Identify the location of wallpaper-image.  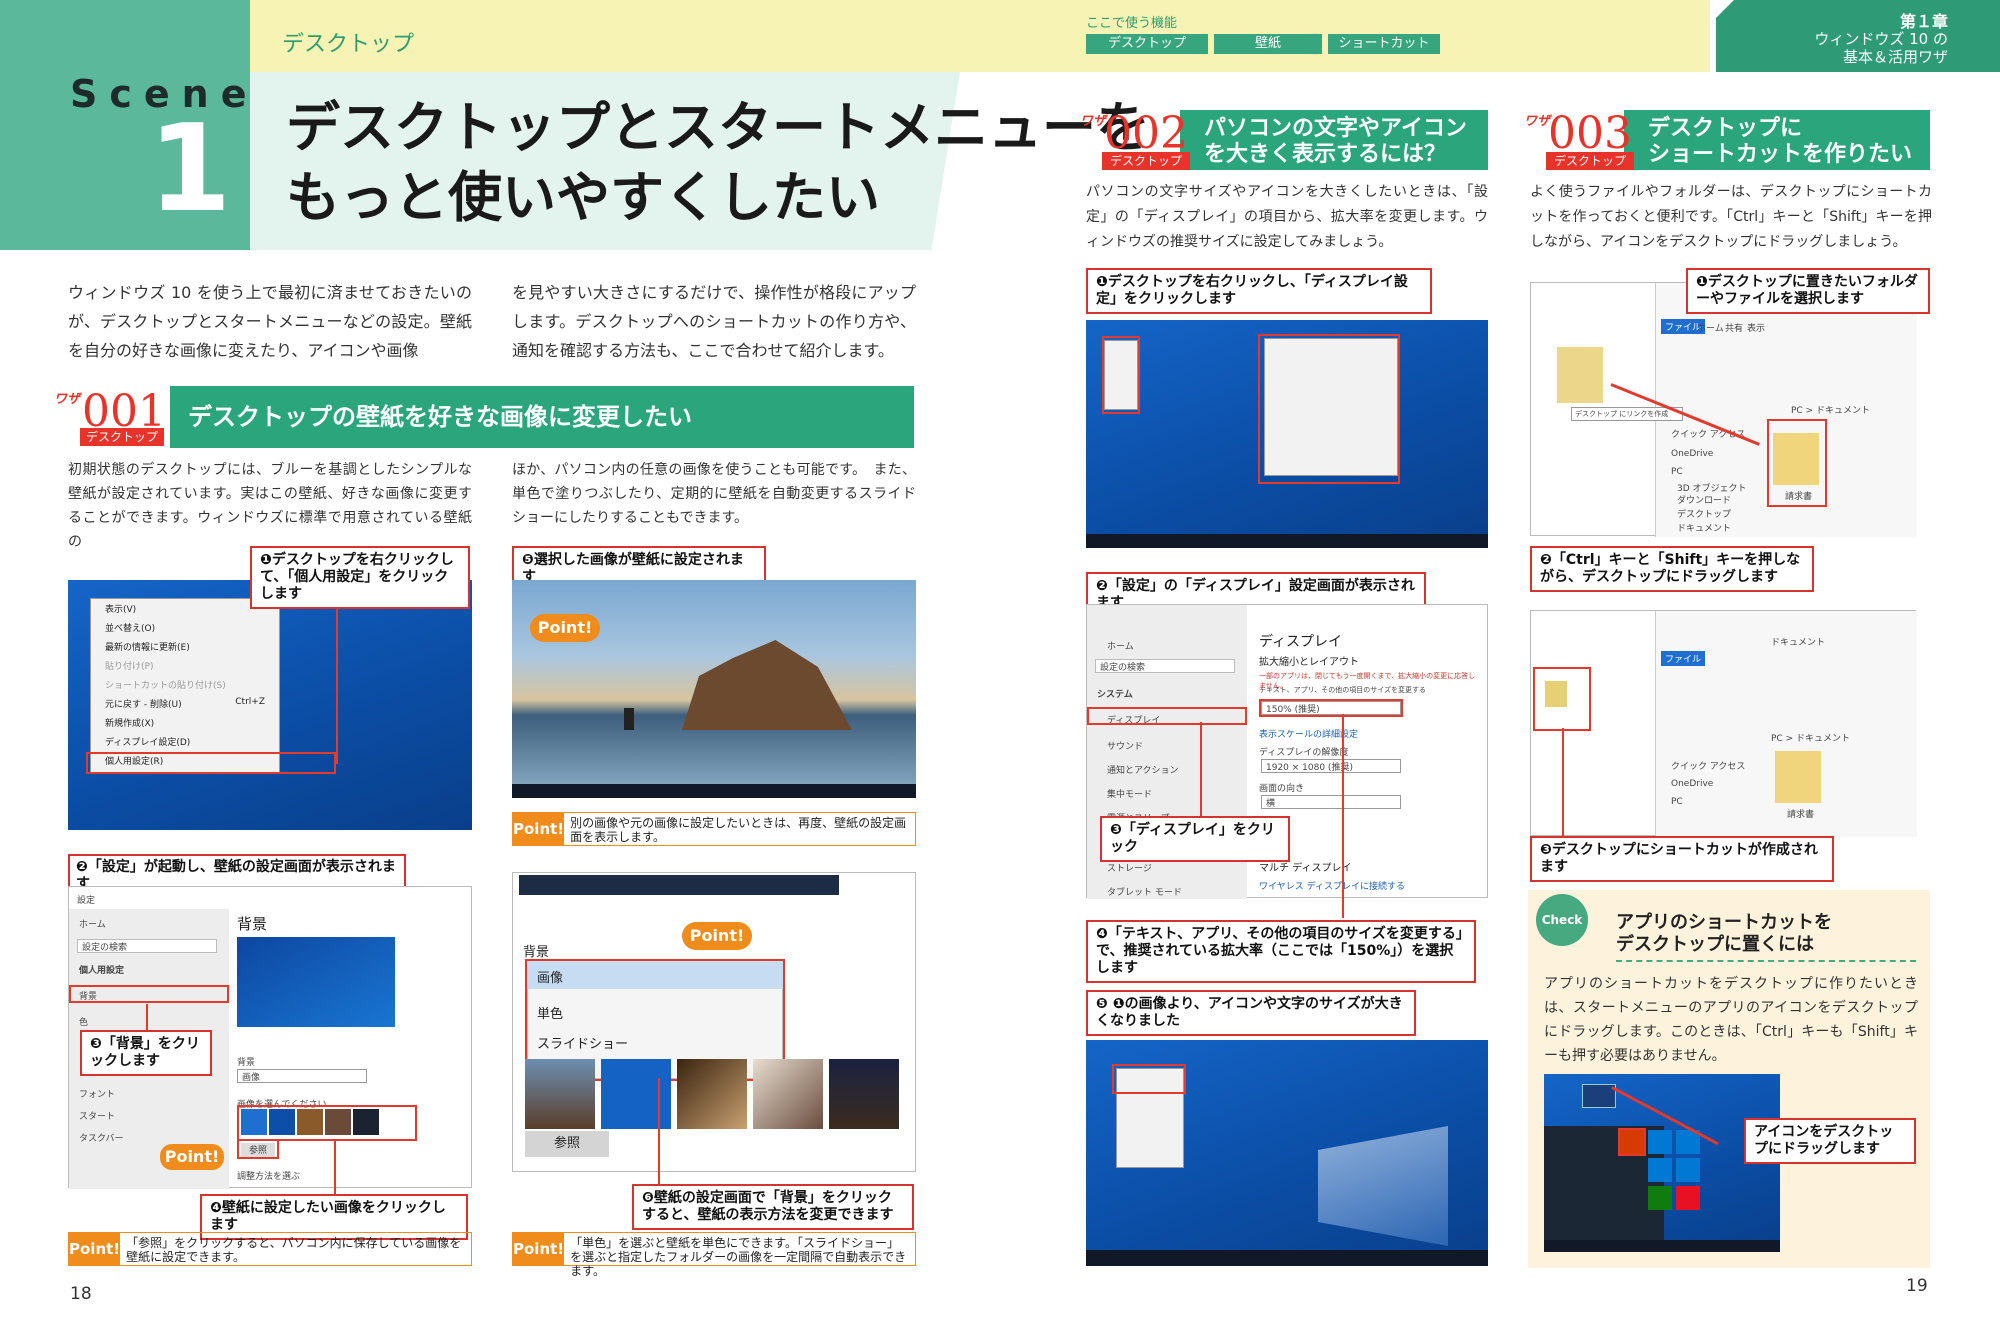
(714, 689).